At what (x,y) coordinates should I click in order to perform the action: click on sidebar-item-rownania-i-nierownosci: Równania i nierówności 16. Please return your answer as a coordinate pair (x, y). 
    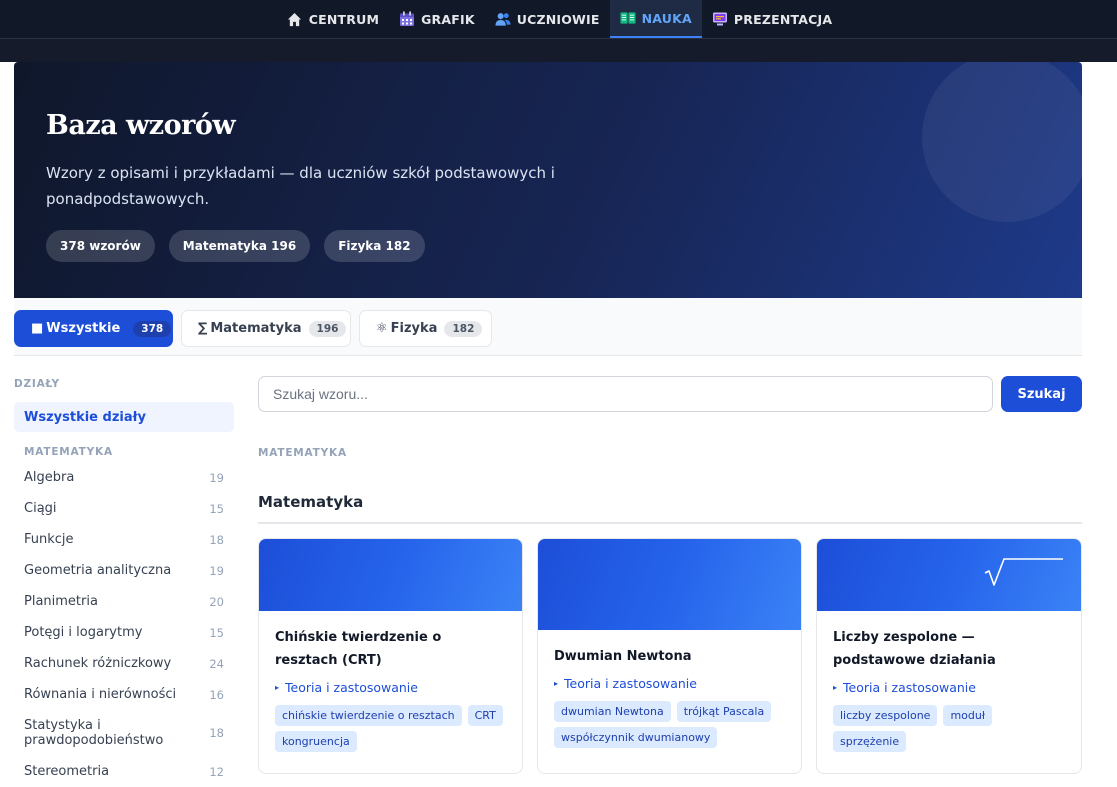
    Looking at the image, I should click on (124, 694).